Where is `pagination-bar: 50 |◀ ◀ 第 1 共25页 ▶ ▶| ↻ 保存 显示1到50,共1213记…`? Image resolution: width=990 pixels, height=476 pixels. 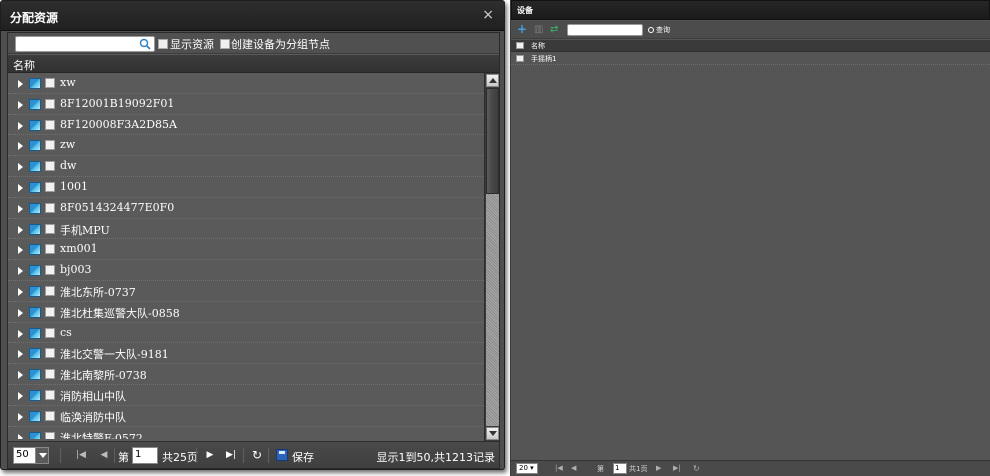
pagination-bar: 50 |◀ ◀ 第 1 共25页 ▶ ▶| ↻ 保存 显示1到50,共1213记… is located at coordinates (253, 454).